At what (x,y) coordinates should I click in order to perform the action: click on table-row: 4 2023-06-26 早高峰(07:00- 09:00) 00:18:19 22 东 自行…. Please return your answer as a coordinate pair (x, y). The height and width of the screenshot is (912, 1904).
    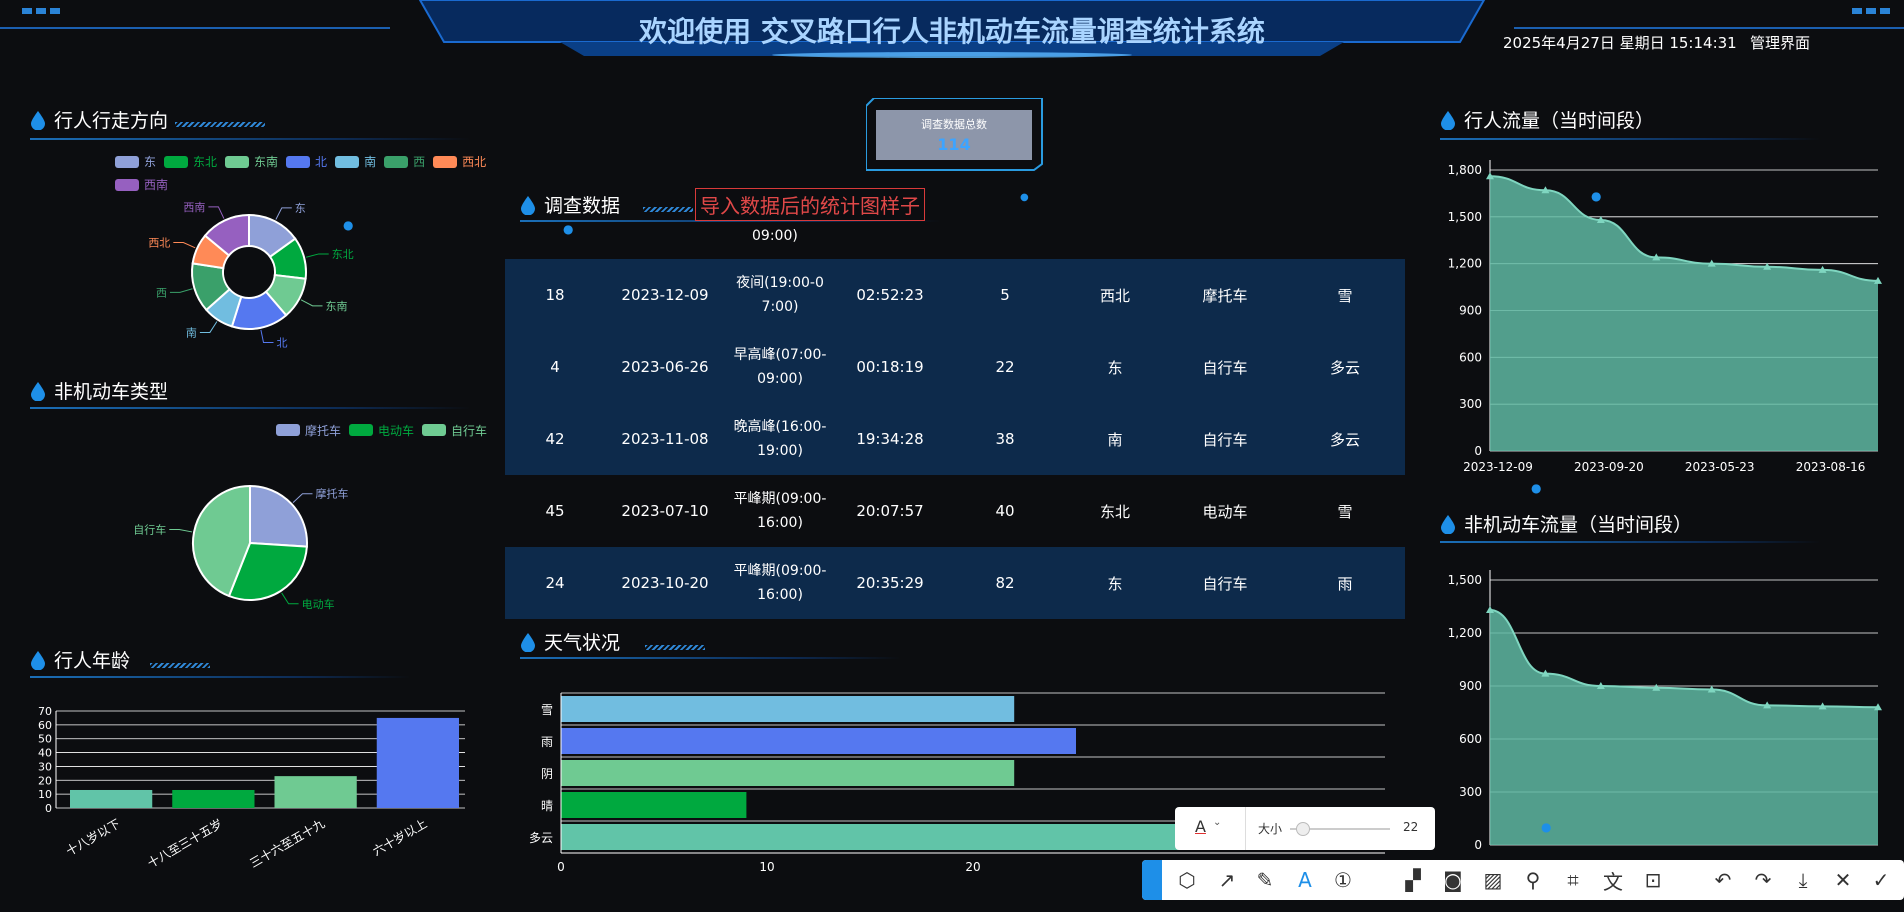
    Looking at the image, I should click on (955, 367).